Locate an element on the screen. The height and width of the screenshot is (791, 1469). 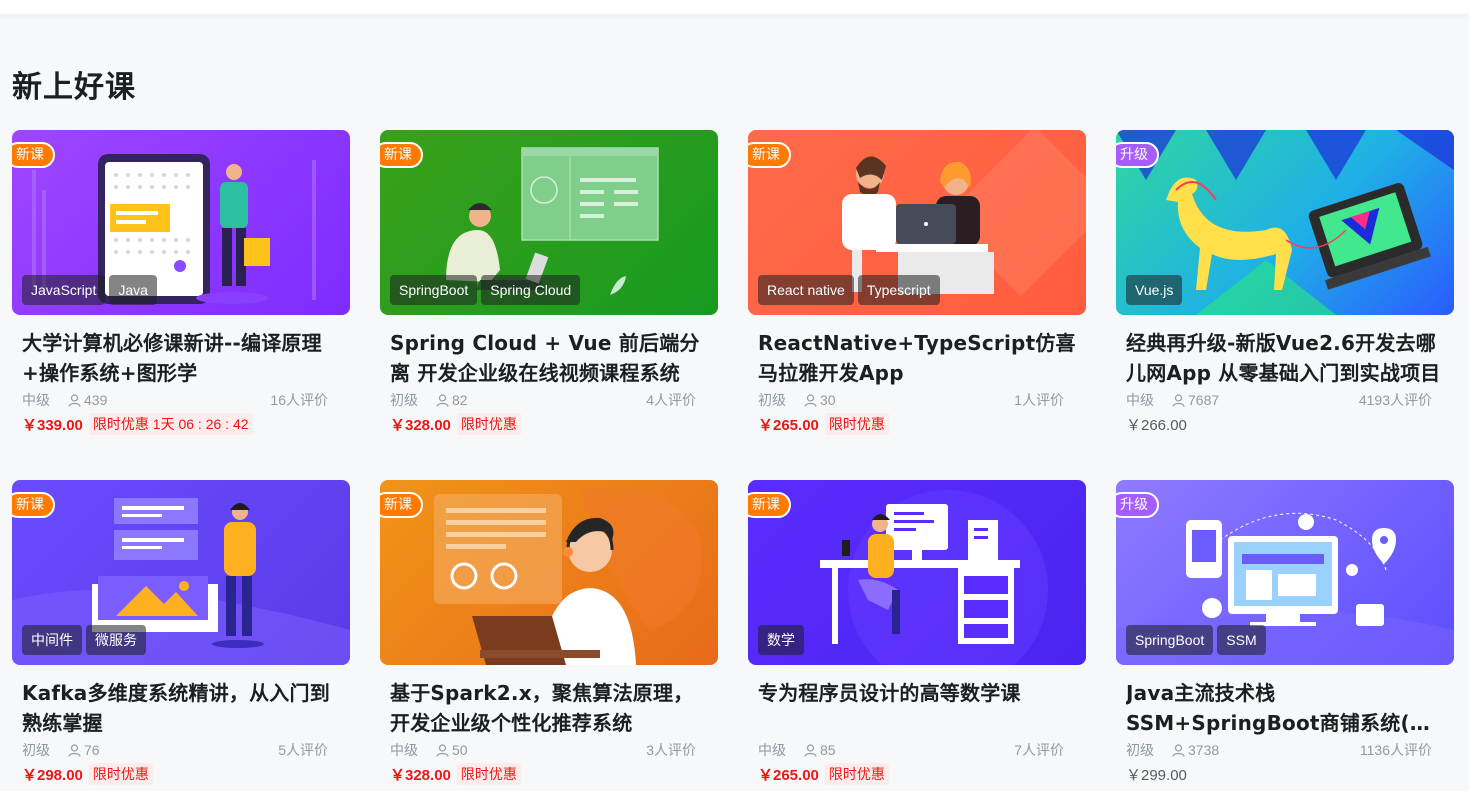
course-tags: JavaScript Java is located at coordinates (89, 290).